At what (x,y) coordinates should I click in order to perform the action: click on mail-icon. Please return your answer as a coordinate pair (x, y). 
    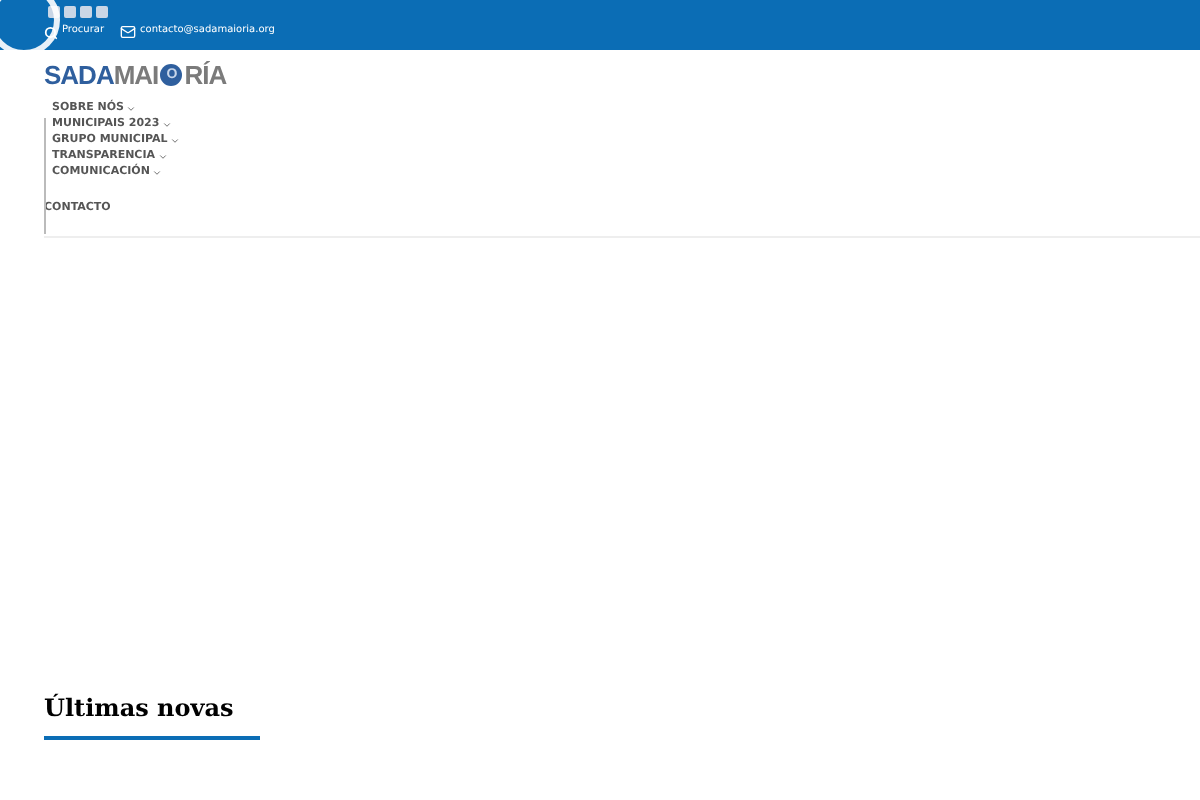
    Looking at the image, I should click on (128, 32).